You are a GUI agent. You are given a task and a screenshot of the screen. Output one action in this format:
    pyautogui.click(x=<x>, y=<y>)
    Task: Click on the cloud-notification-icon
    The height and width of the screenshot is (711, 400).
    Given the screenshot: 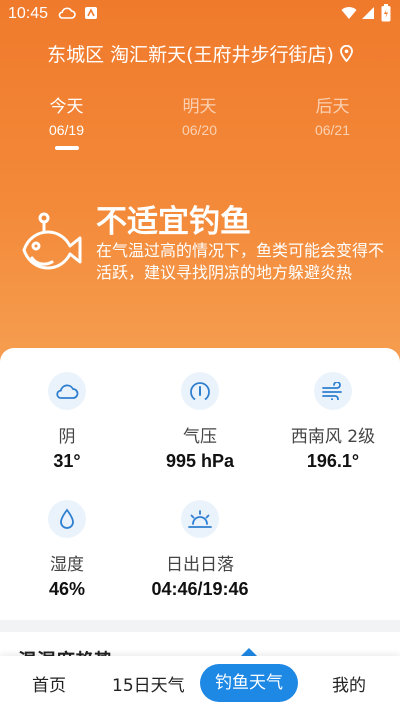 What is the action you would take?
    pyautogui.click(x=67, y=15)
    